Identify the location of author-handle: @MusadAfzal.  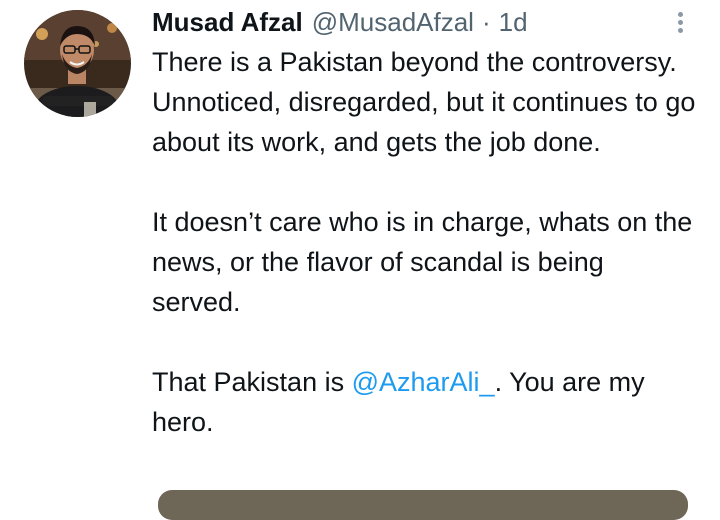
(393, 22).